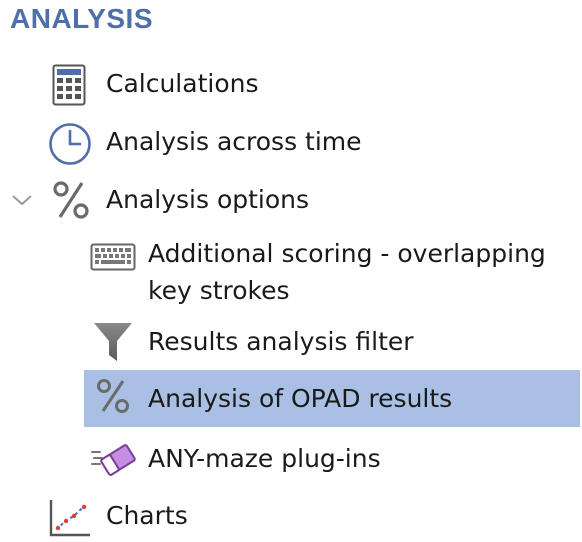 The image size is (582, 542). I want to click on tree-item-label: Charts, so click(147, 515).